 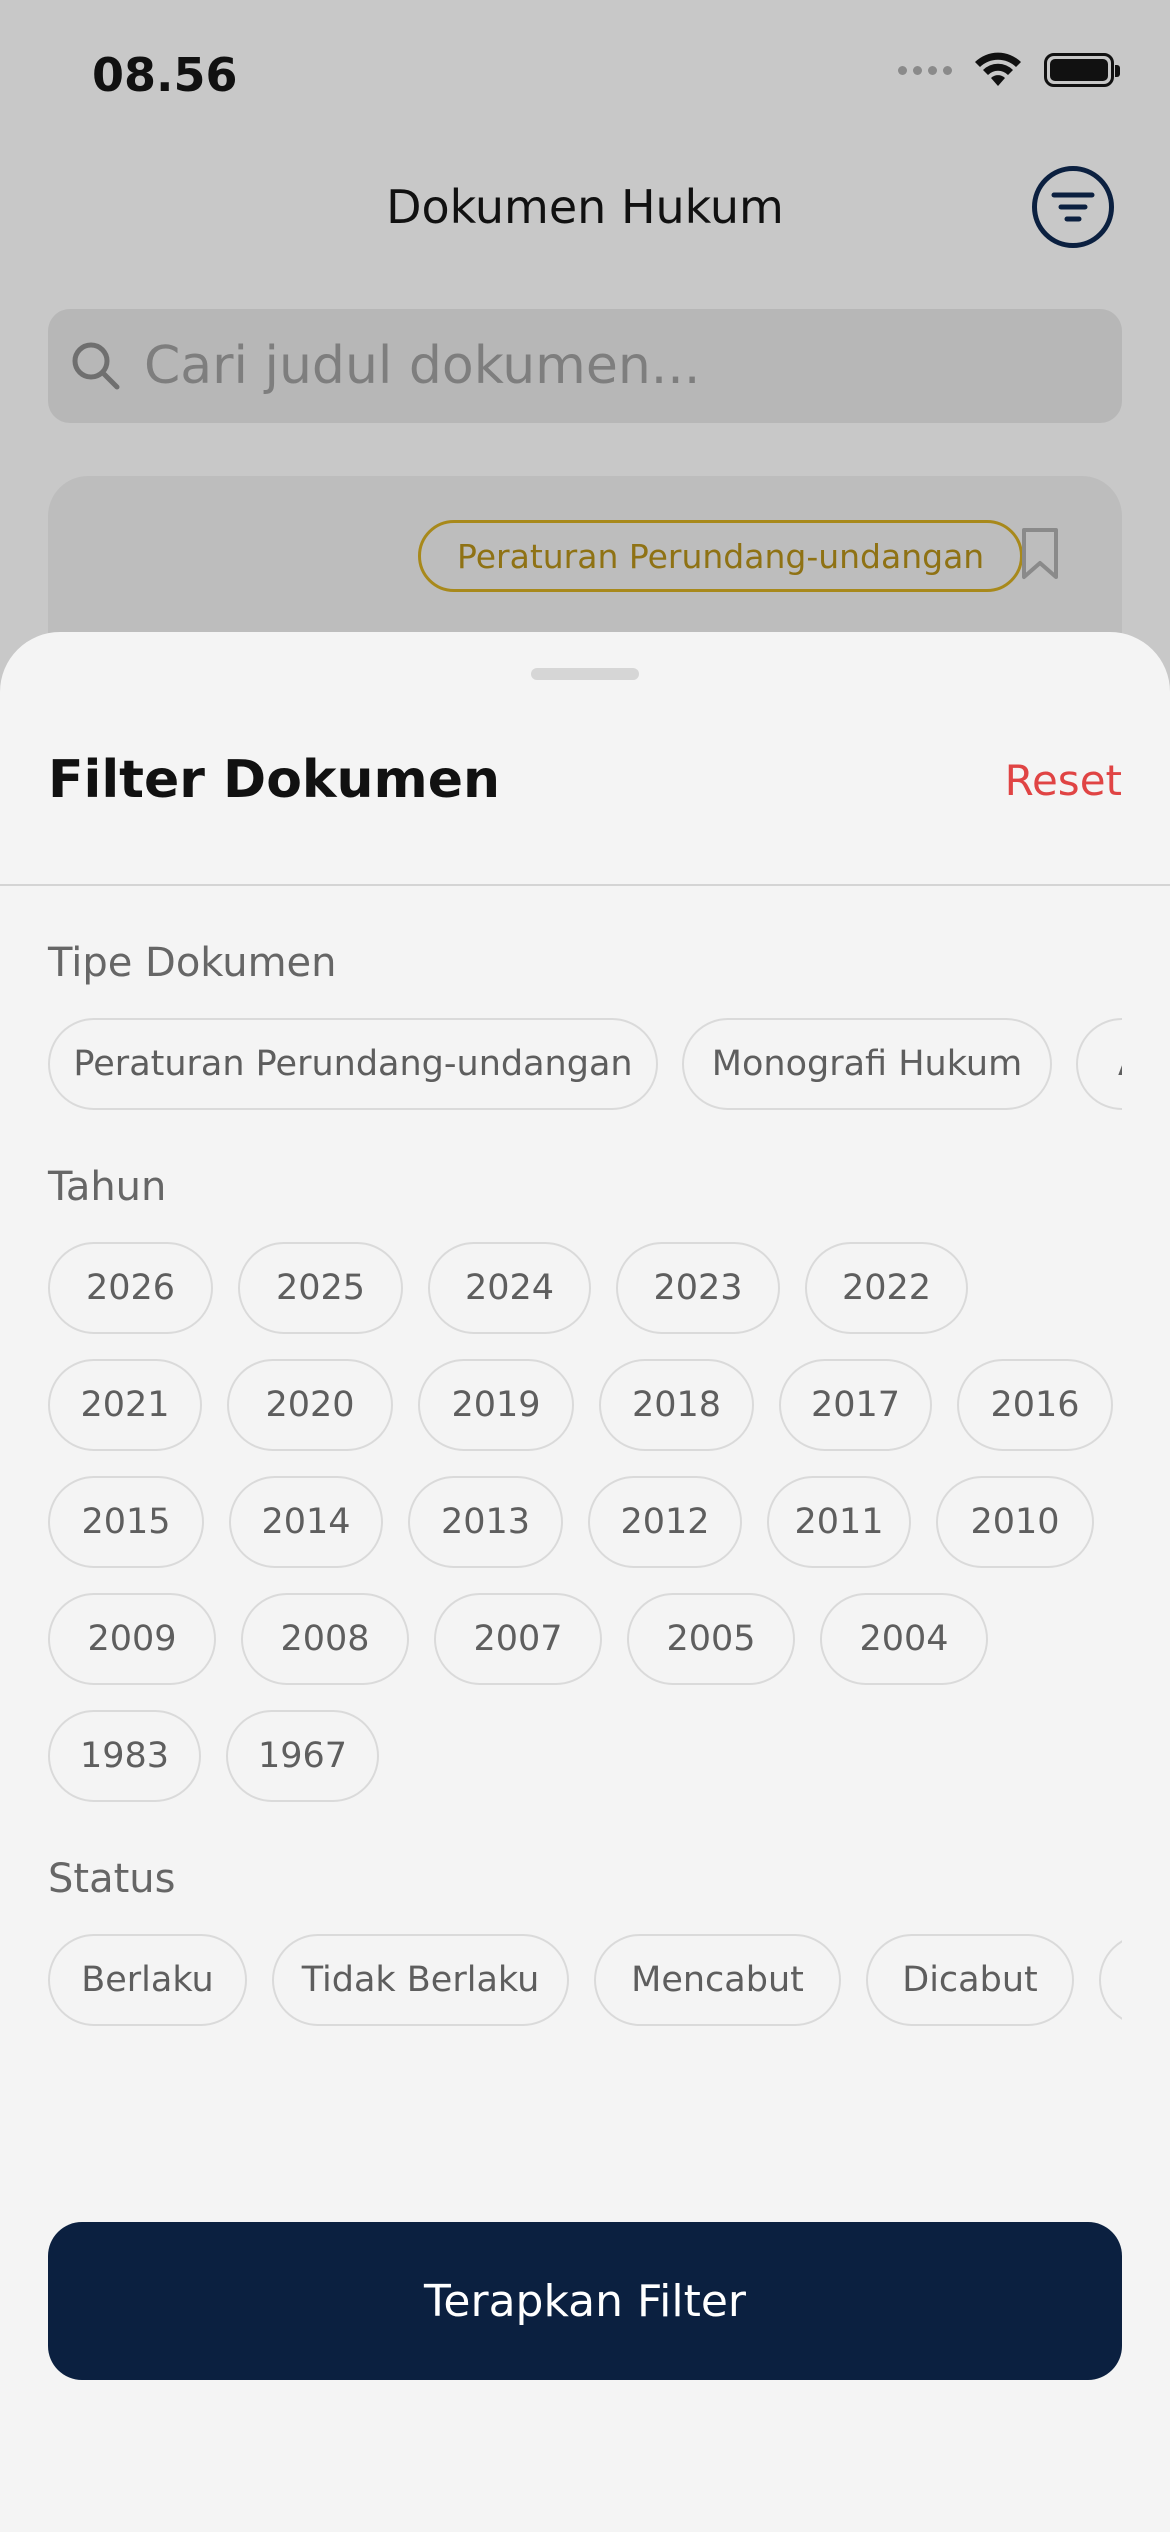 What do you see at coordinates (165, 75) in the screenshot?
I see `status-time: 08.56` at bounding box center [165, 75].